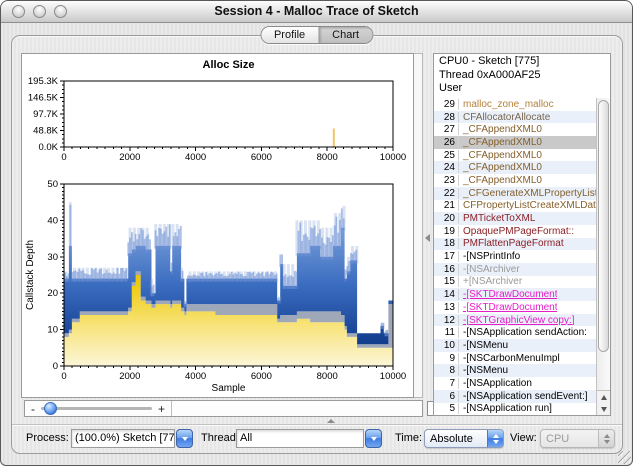  What do you see at coordinates (446, 320) in the screenshot?
I see `row-number: 12` at bounding box center [446, 320].